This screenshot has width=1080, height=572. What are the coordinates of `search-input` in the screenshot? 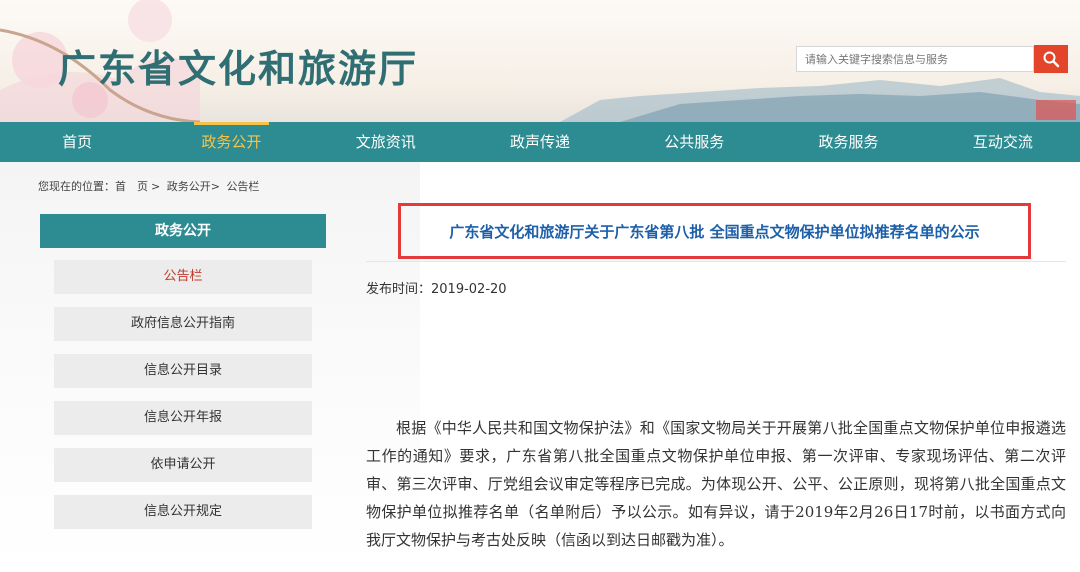 It's located at (915, 59).